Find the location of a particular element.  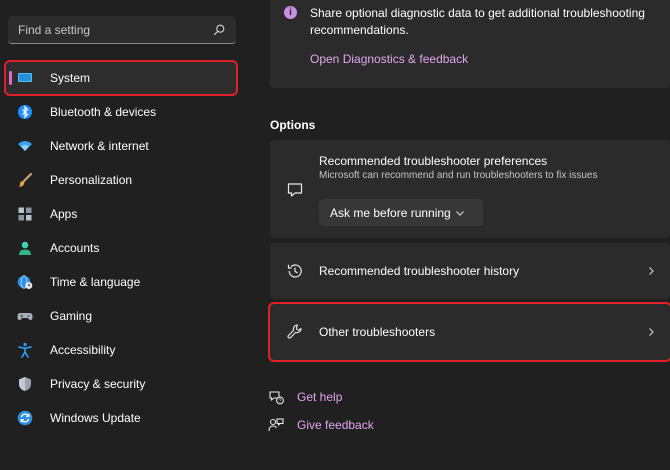

sidebar-item-network: Network & internet is located at coordinates (121, 146).